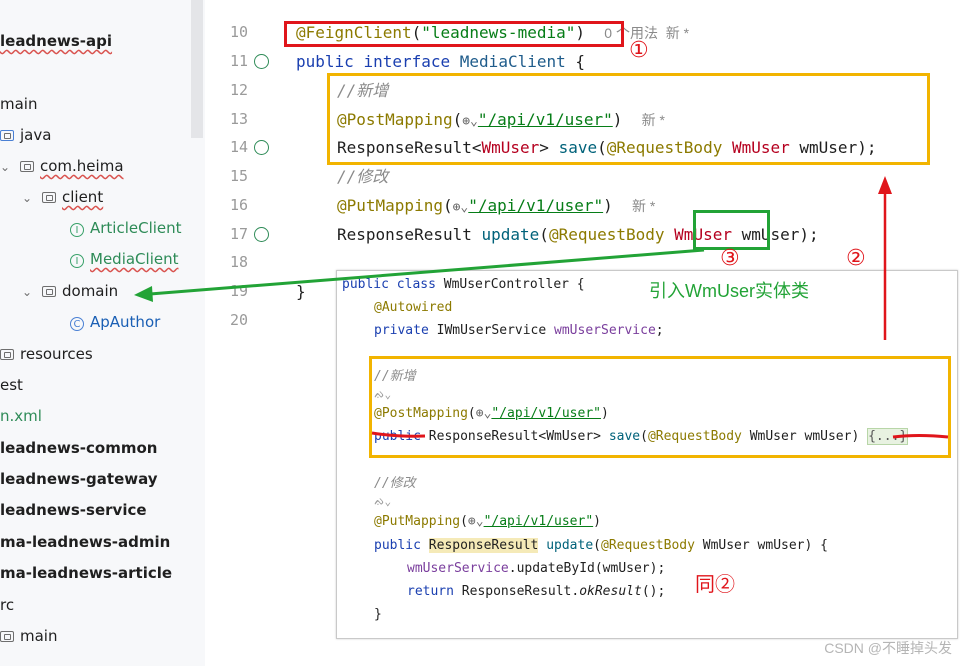  What do you see at coordinates (639, 50) in the screenshot?
I see `marker-1: ①` at bounding box center [639, 50].